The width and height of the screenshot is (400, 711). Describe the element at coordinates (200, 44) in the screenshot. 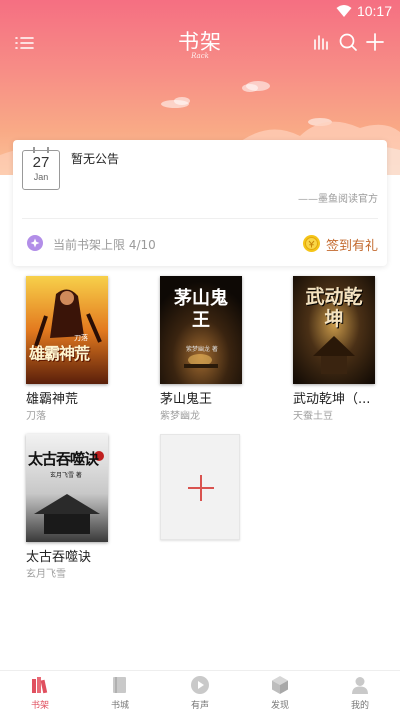

I see `top-bar: 书架 Rack` at that location.